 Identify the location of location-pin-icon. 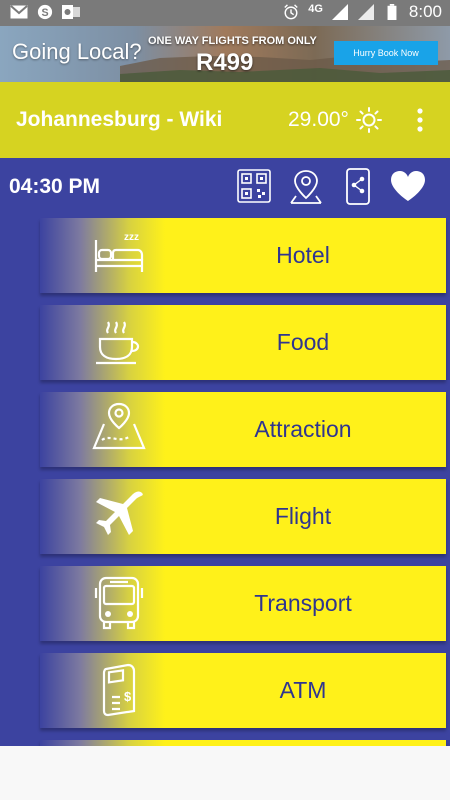
(306, 187).